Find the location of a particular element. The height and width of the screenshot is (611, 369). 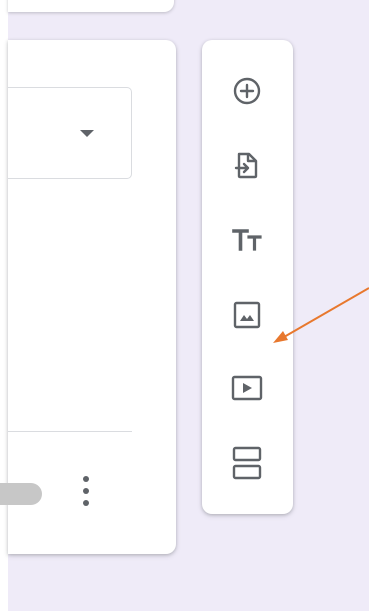

more-vert-icon is located at coordinates (86, 491).